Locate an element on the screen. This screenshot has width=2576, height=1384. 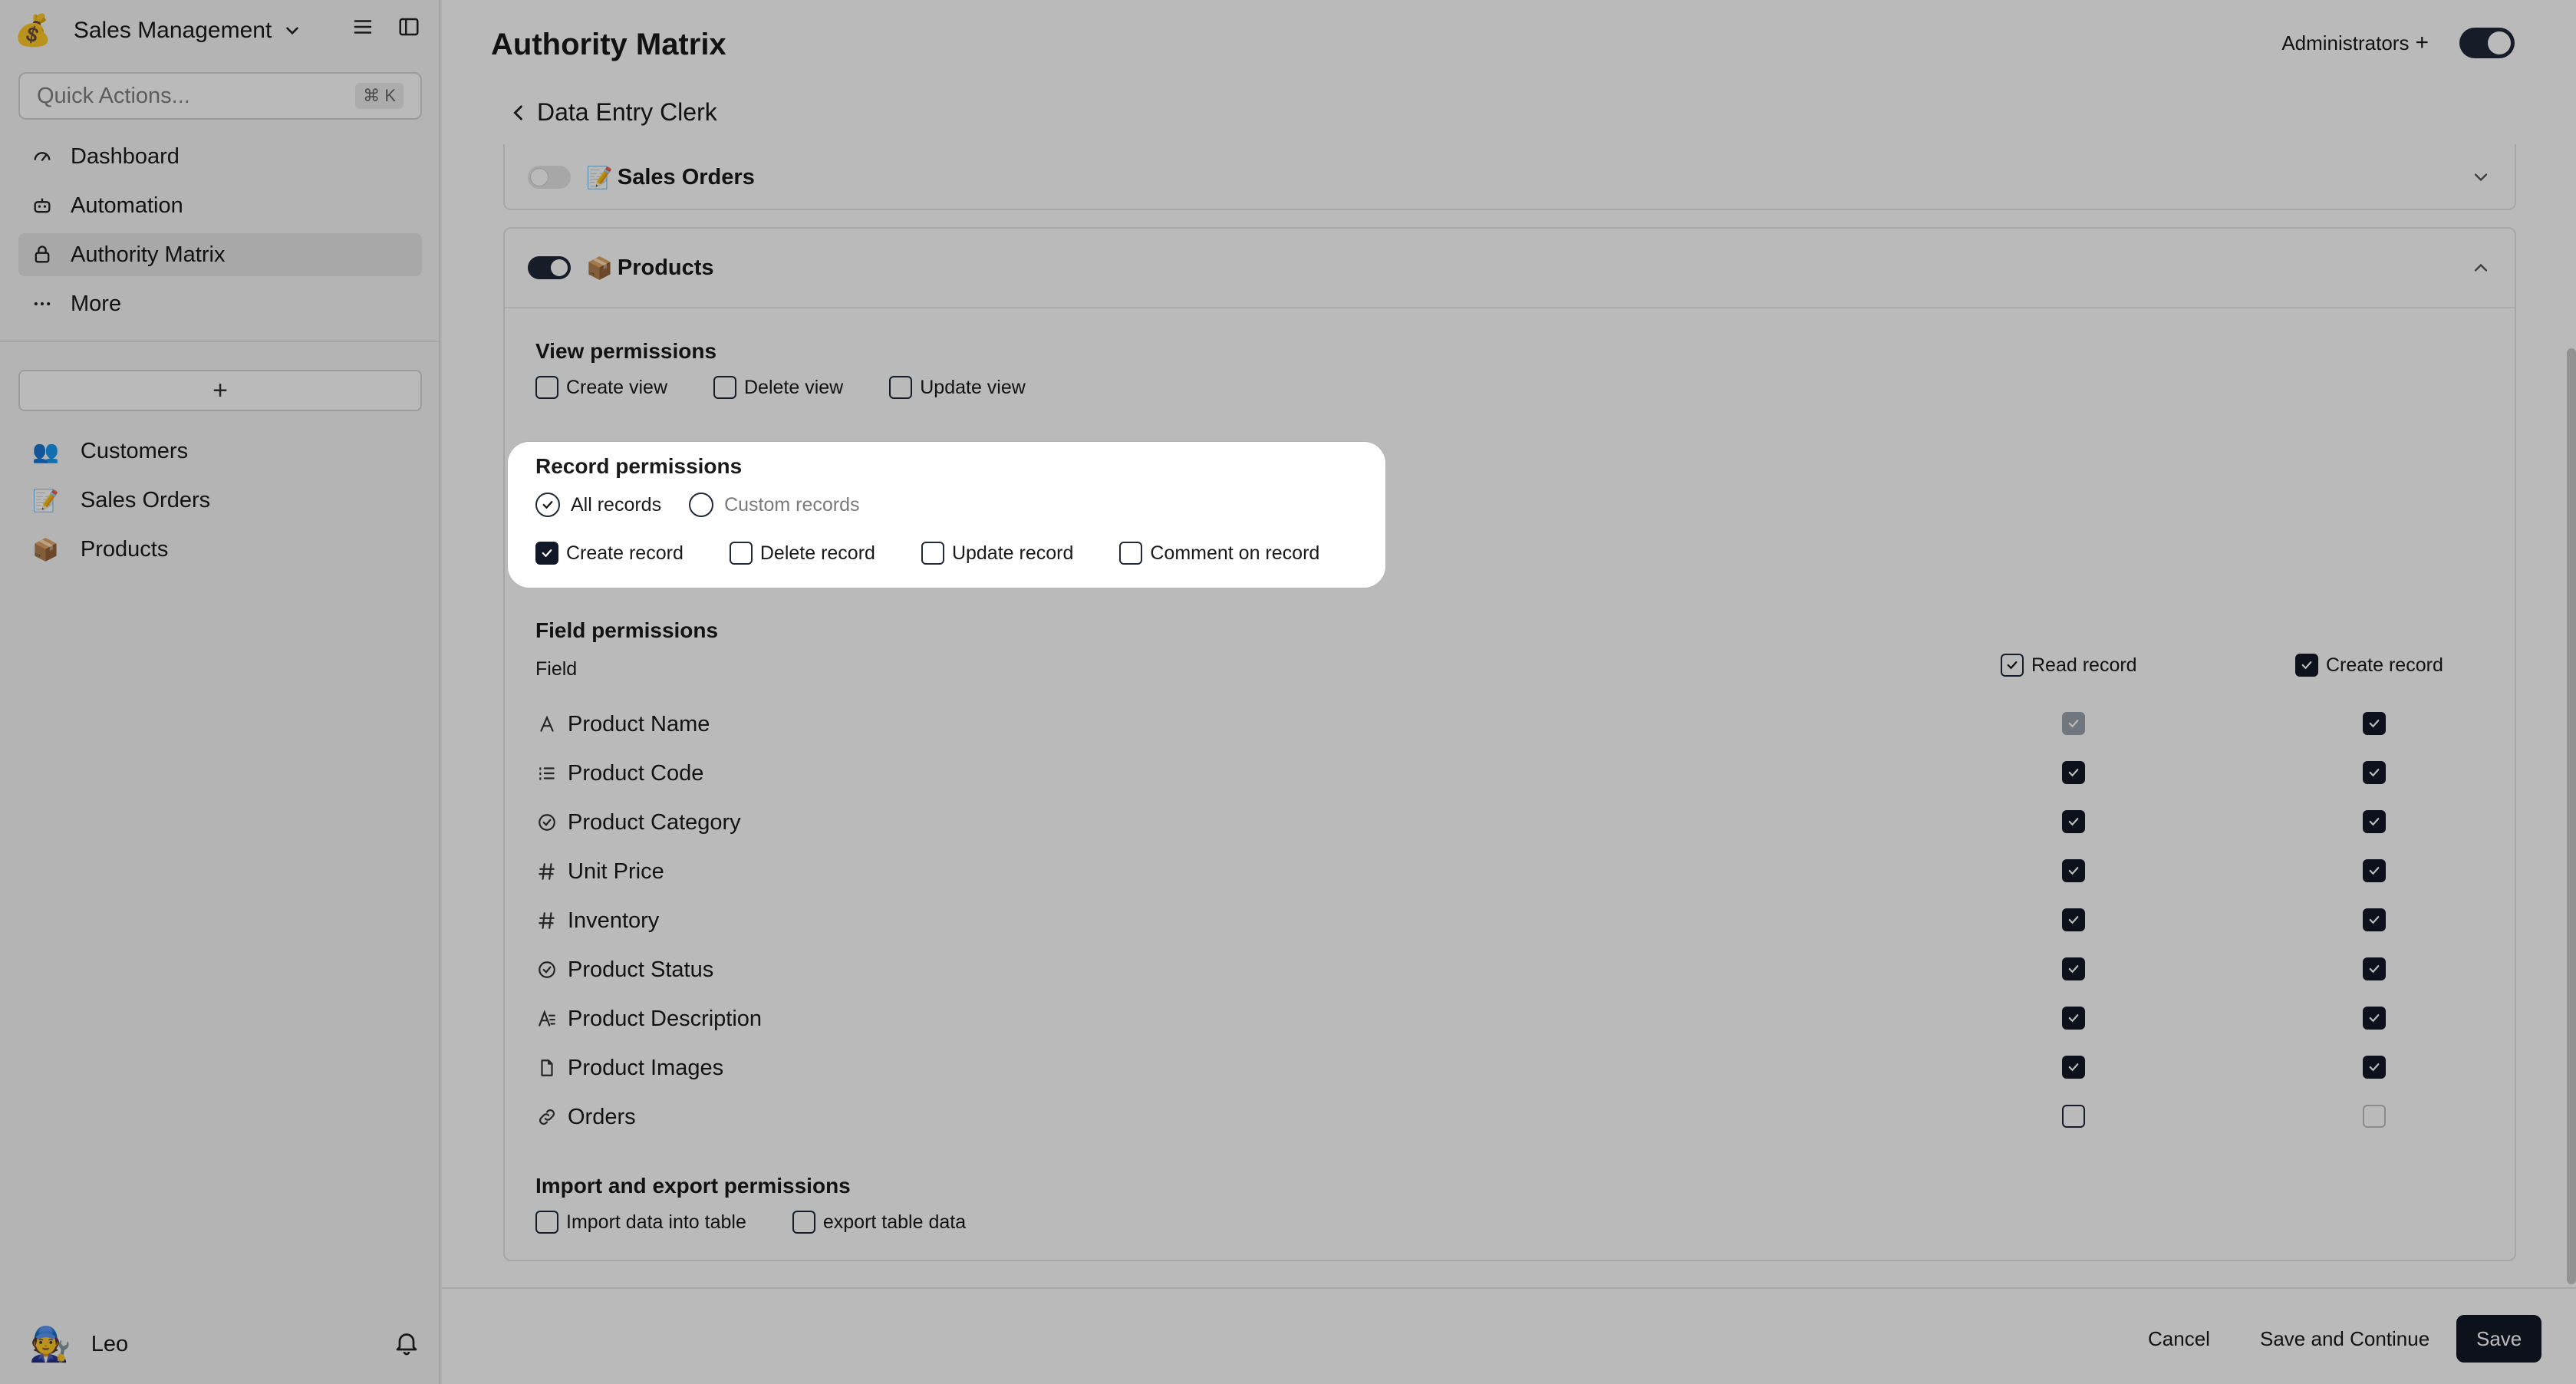
text-icon is located at coordinates (546, 724).